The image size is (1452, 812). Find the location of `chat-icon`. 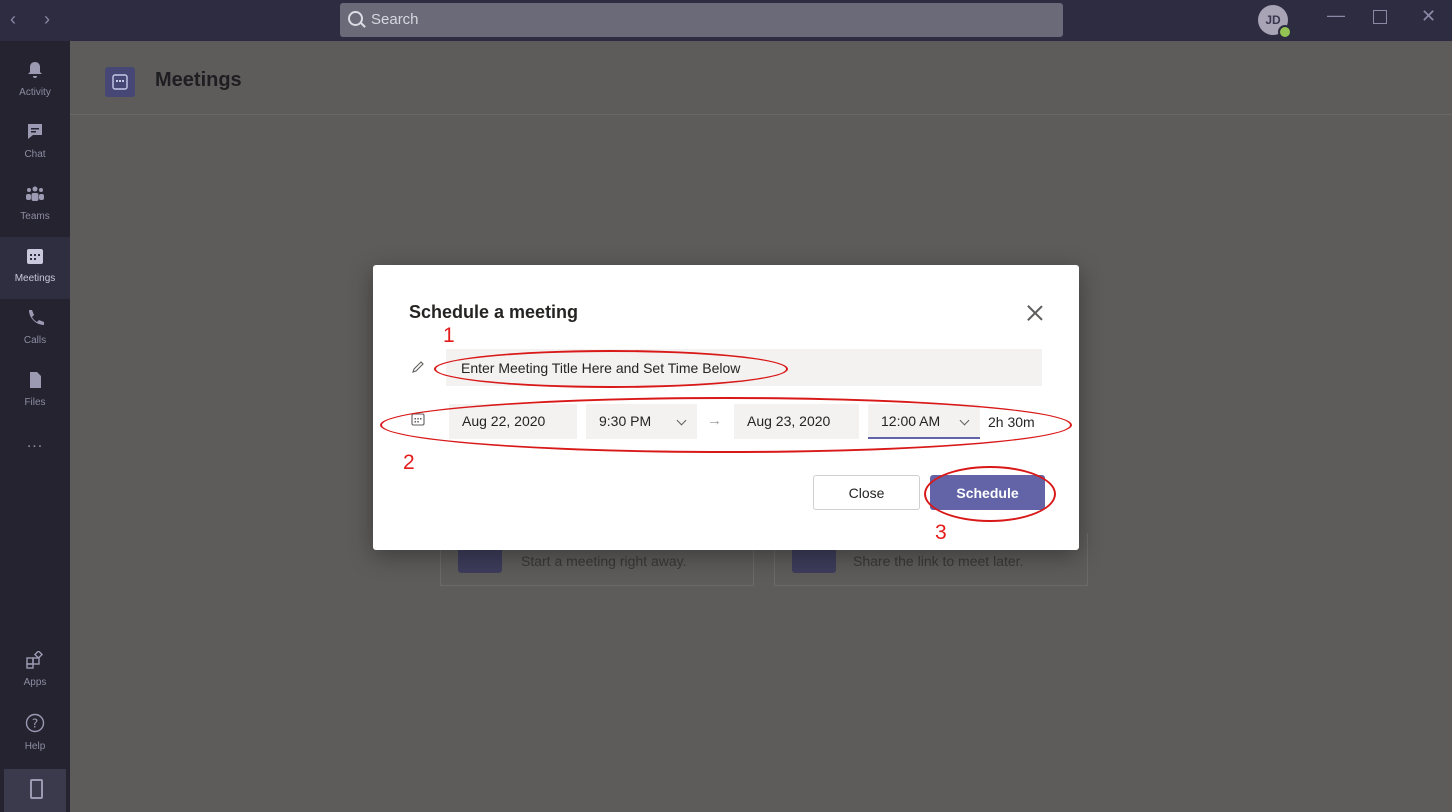

chat-icon is located at coordinates (35, 131).